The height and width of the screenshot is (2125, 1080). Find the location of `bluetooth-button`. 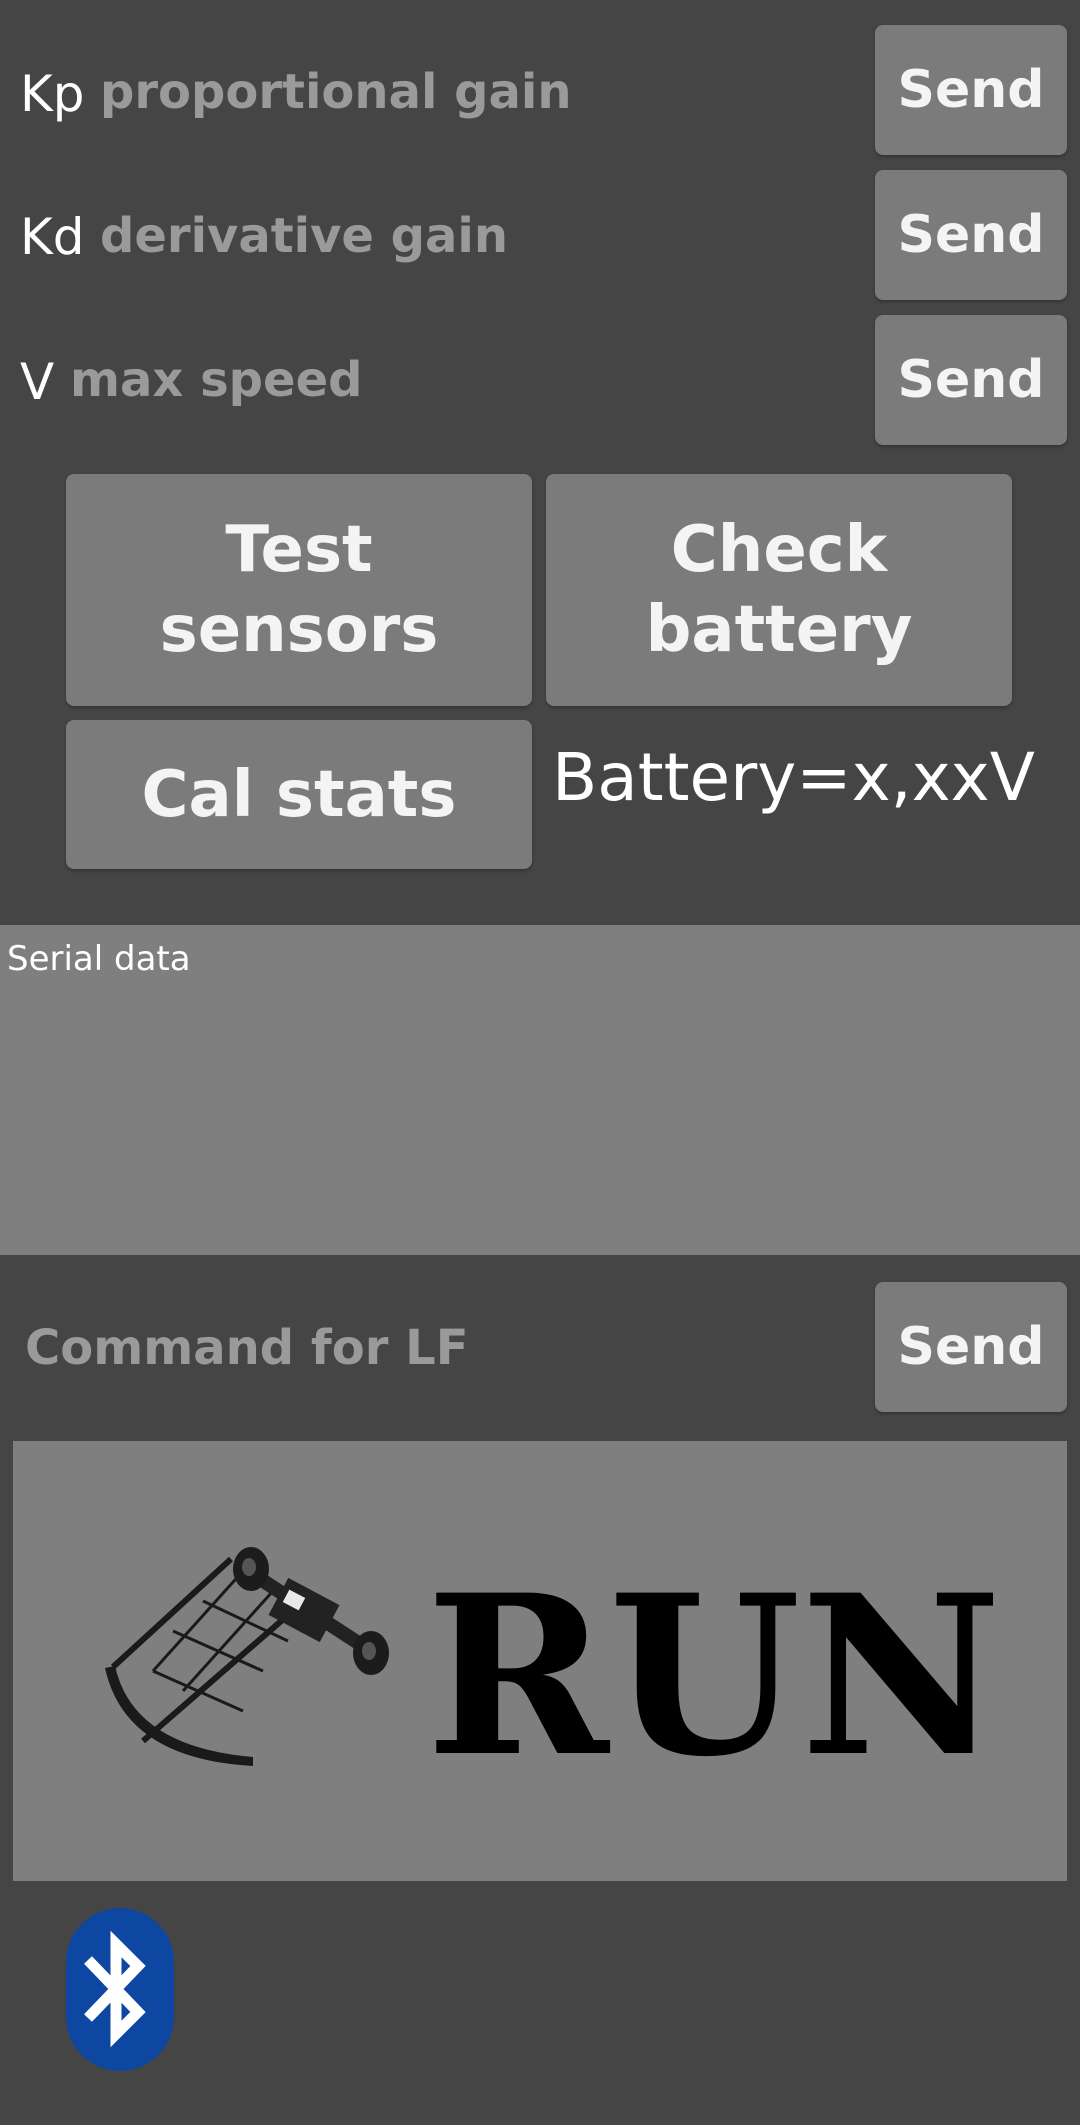

bluetooth-button is located at coordinates (120, 1989).